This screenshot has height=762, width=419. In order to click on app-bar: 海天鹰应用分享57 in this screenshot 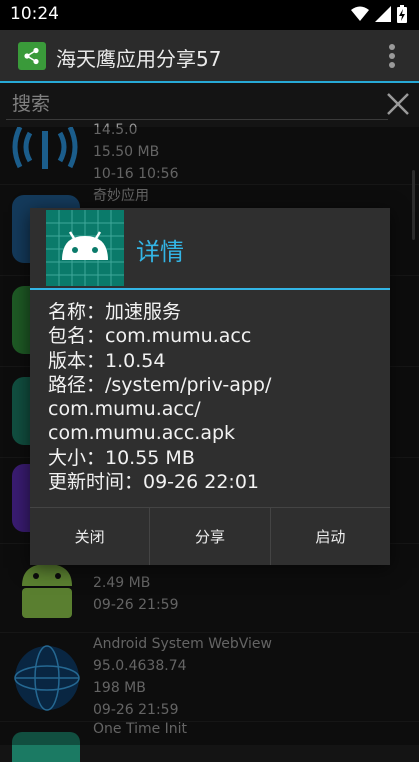, I will do `click(209, 56)`.